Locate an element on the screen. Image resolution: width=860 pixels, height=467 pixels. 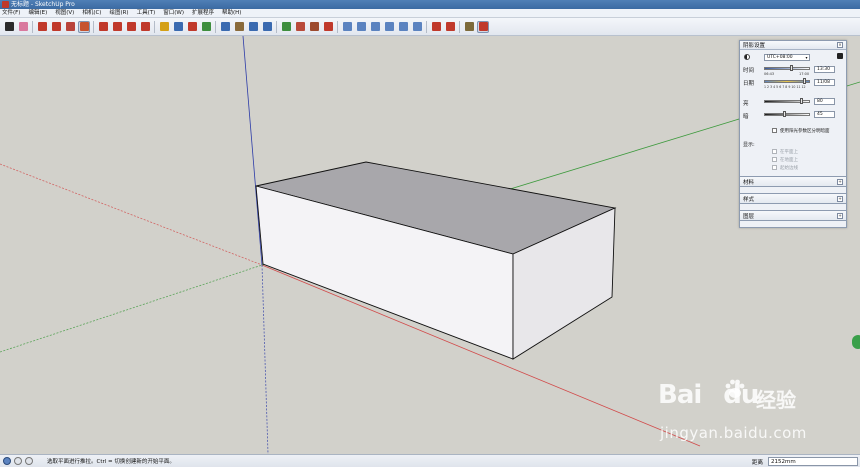
menu-item-4: 绘图(R) is located at coordinates (118, 13).